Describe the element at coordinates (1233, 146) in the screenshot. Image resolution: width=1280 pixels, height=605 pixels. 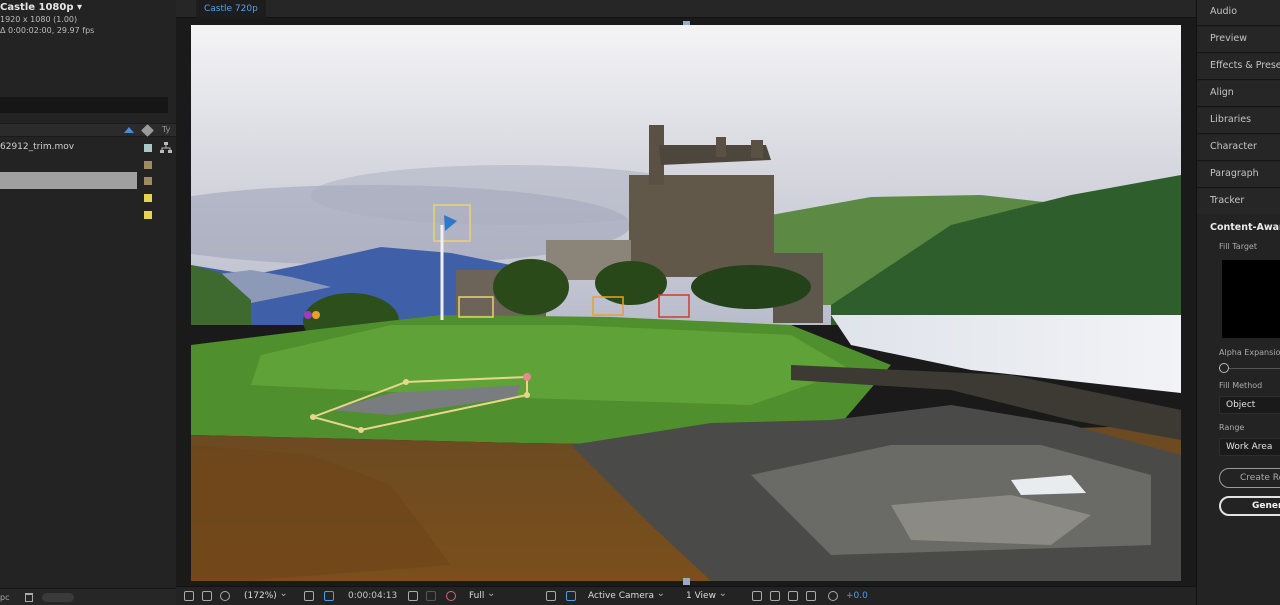
I see `panel-label: Character` at that location.